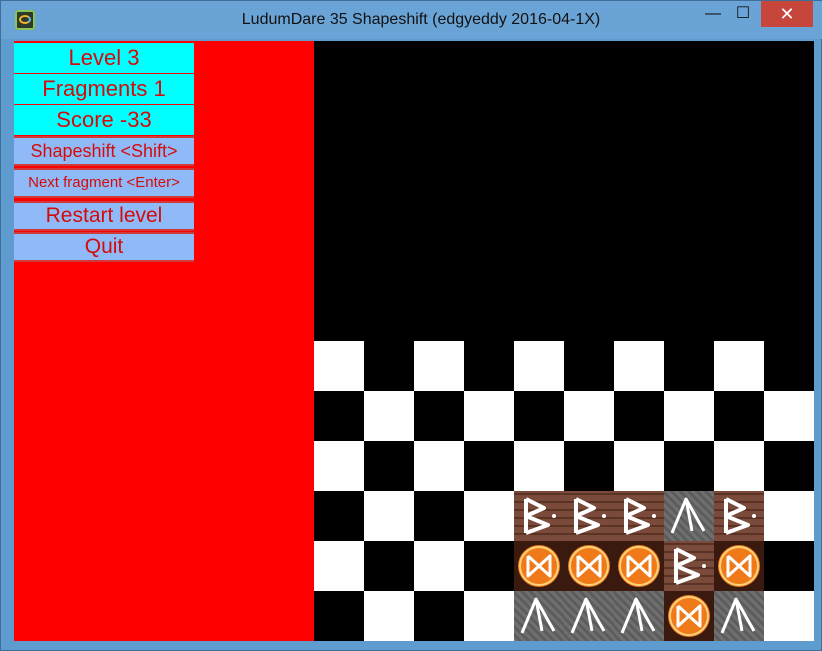 This screenshot has width=822, height=651. What do you see at coordinates (104, 151) in the screenshot?
I see `shapeshift-button: Shapeshift <Shift>` at bounding box center [104, 151].